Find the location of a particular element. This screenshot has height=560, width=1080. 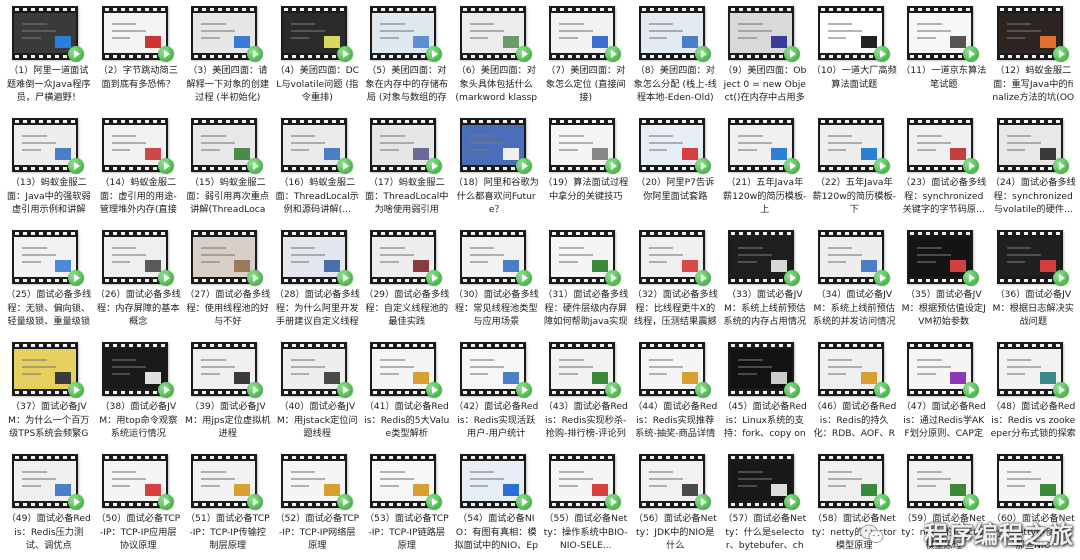

video-file-name: （42）面试必备Redis：Redis实现活跃用户-用户统计 is located at coordinates (496, 420).